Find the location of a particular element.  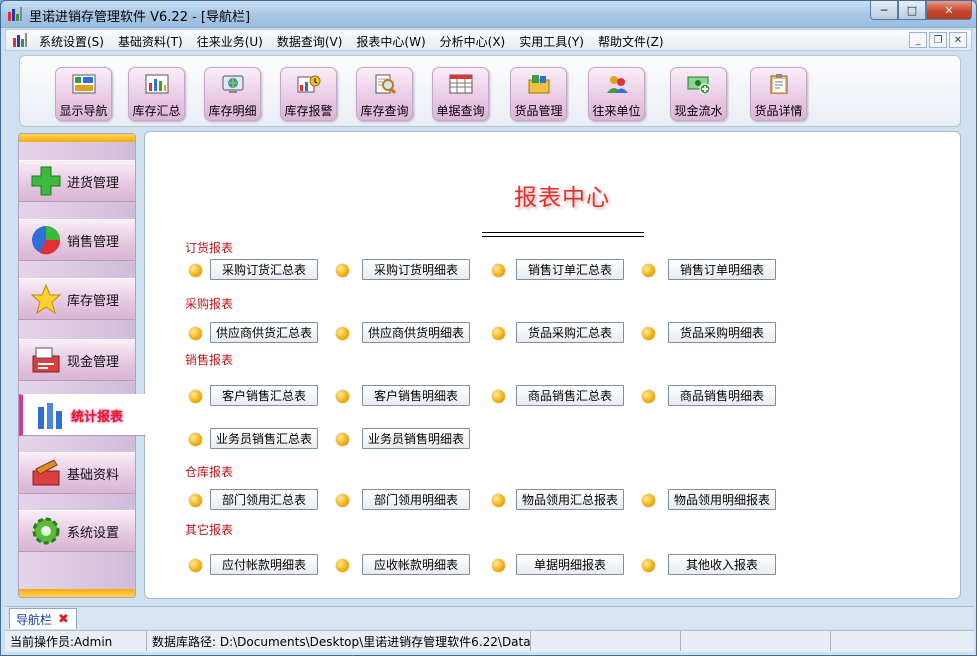

maximize-button: □ is located at coordinates (912, 10).